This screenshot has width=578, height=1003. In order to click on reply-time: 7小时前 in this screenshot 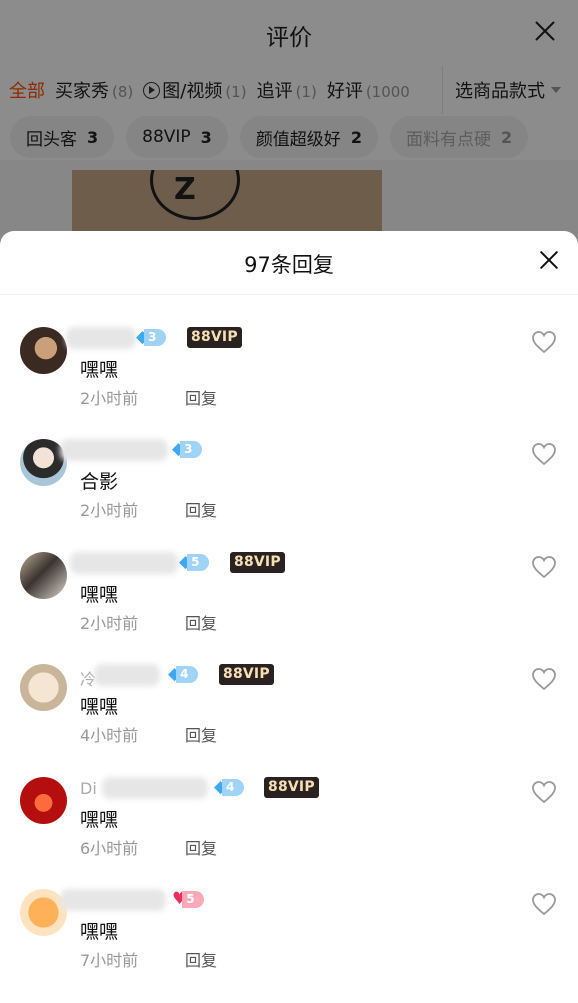, I will do `click(109, 961)`.